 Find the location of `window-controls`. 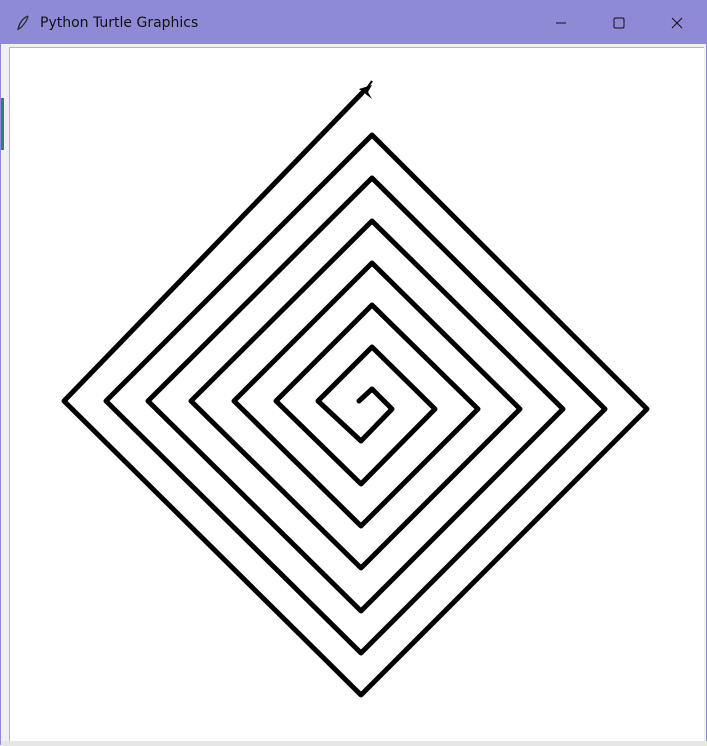

window-controls is located at coordinates (619, 22).